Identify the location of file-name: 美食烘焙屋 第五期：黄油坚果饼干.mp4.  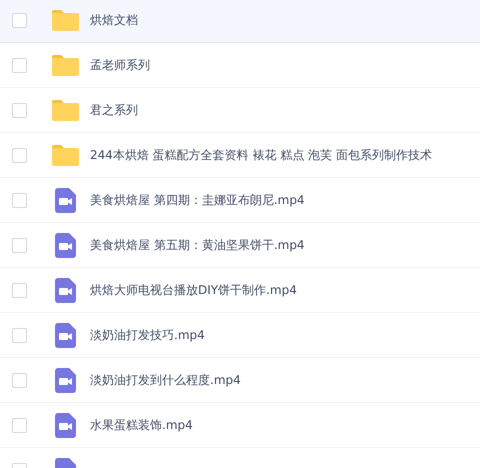
(197, 245).